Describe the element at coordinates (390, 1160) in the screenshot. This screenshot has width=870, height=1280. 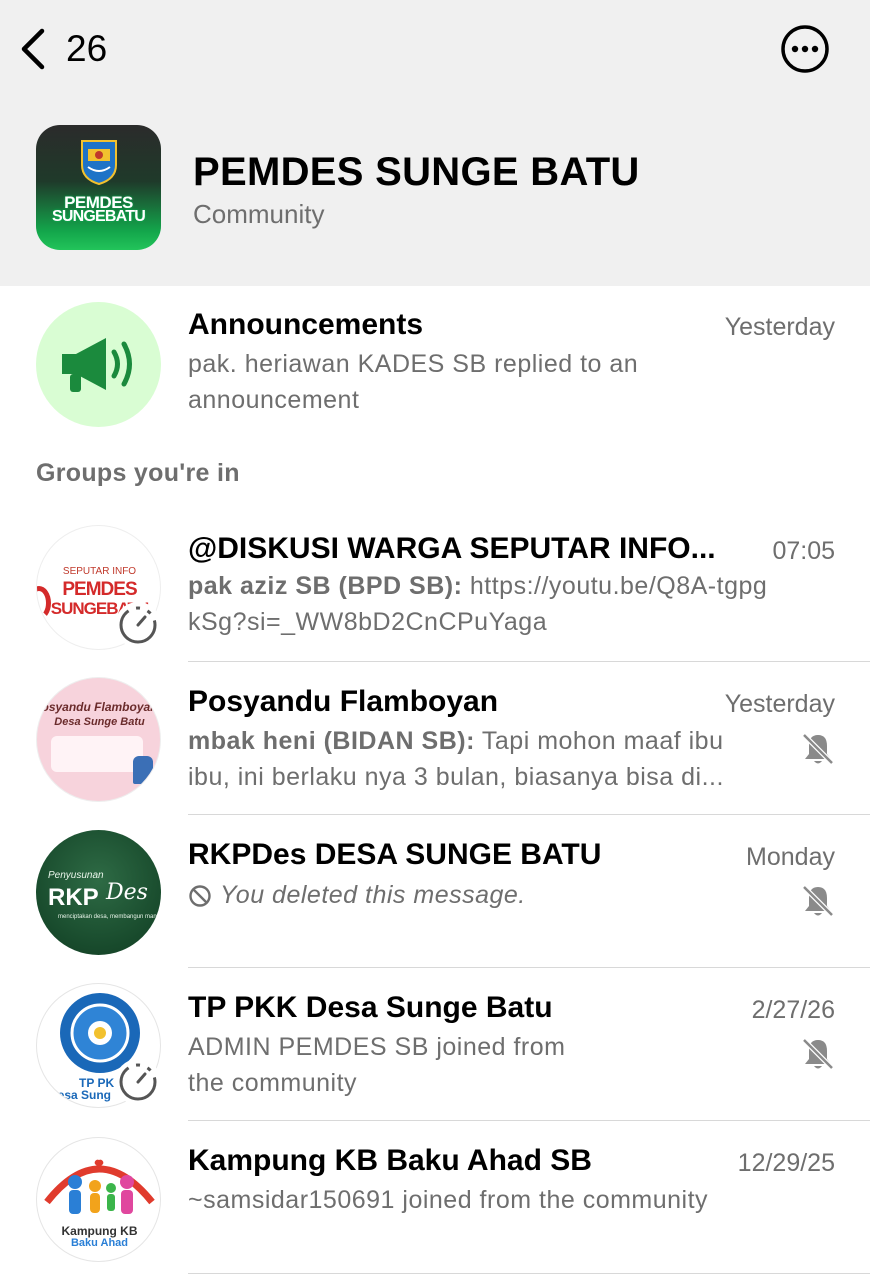
I see `group-title: Kampung KB Baku Ahad SB` at that location.